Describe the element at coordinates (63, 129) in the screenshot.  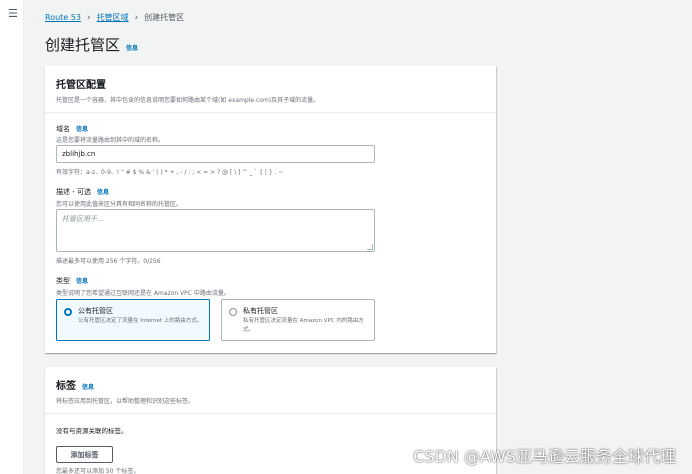
I see `domain-label: 域名` at that location.